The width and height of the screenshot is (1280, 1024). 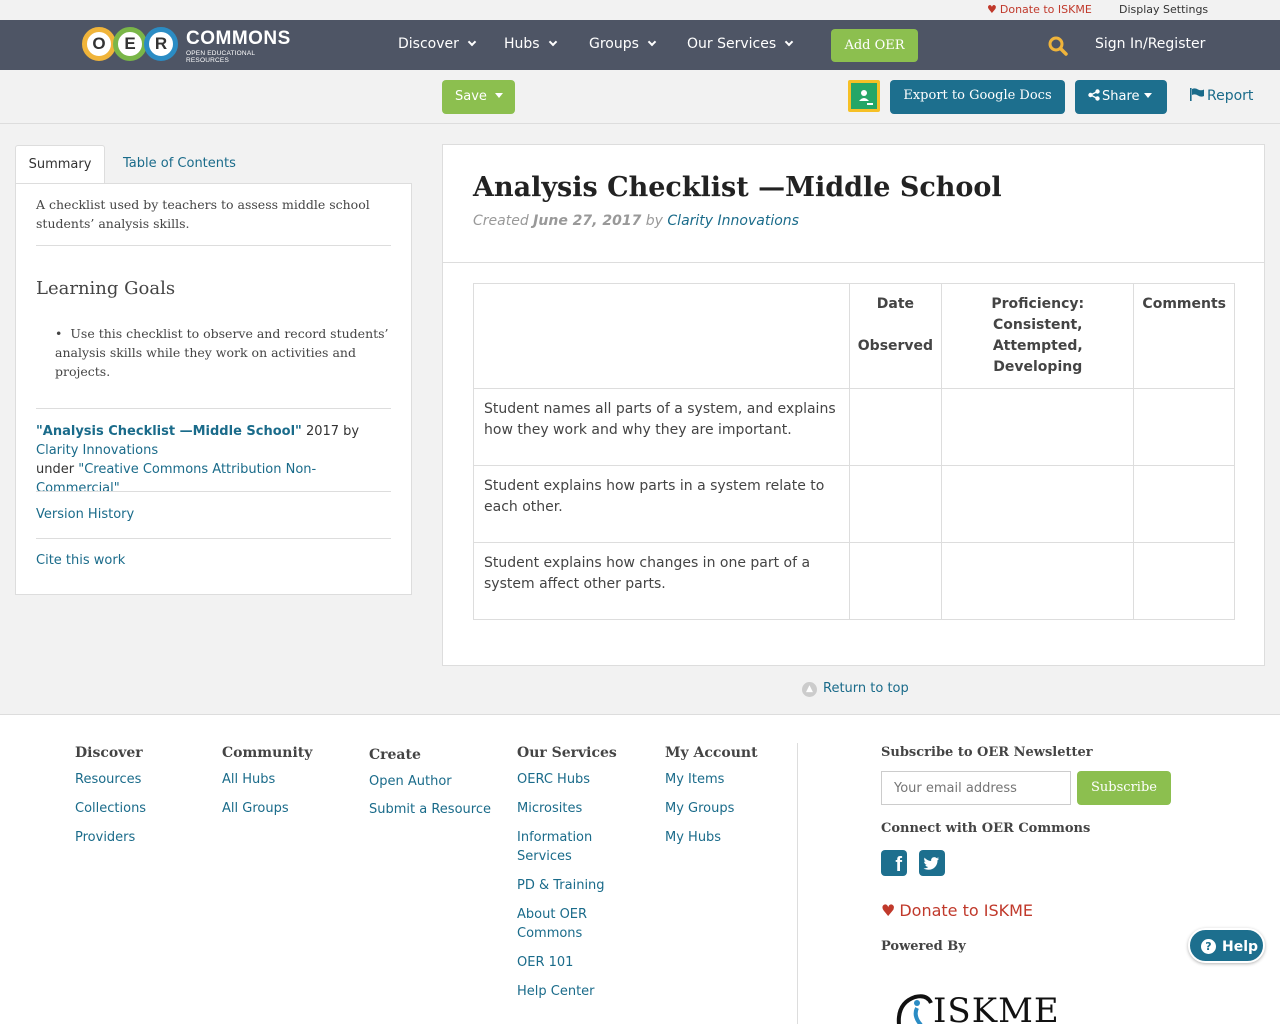 I want to click on footer-link-my-items: My Items, so click(x=711, y=779).